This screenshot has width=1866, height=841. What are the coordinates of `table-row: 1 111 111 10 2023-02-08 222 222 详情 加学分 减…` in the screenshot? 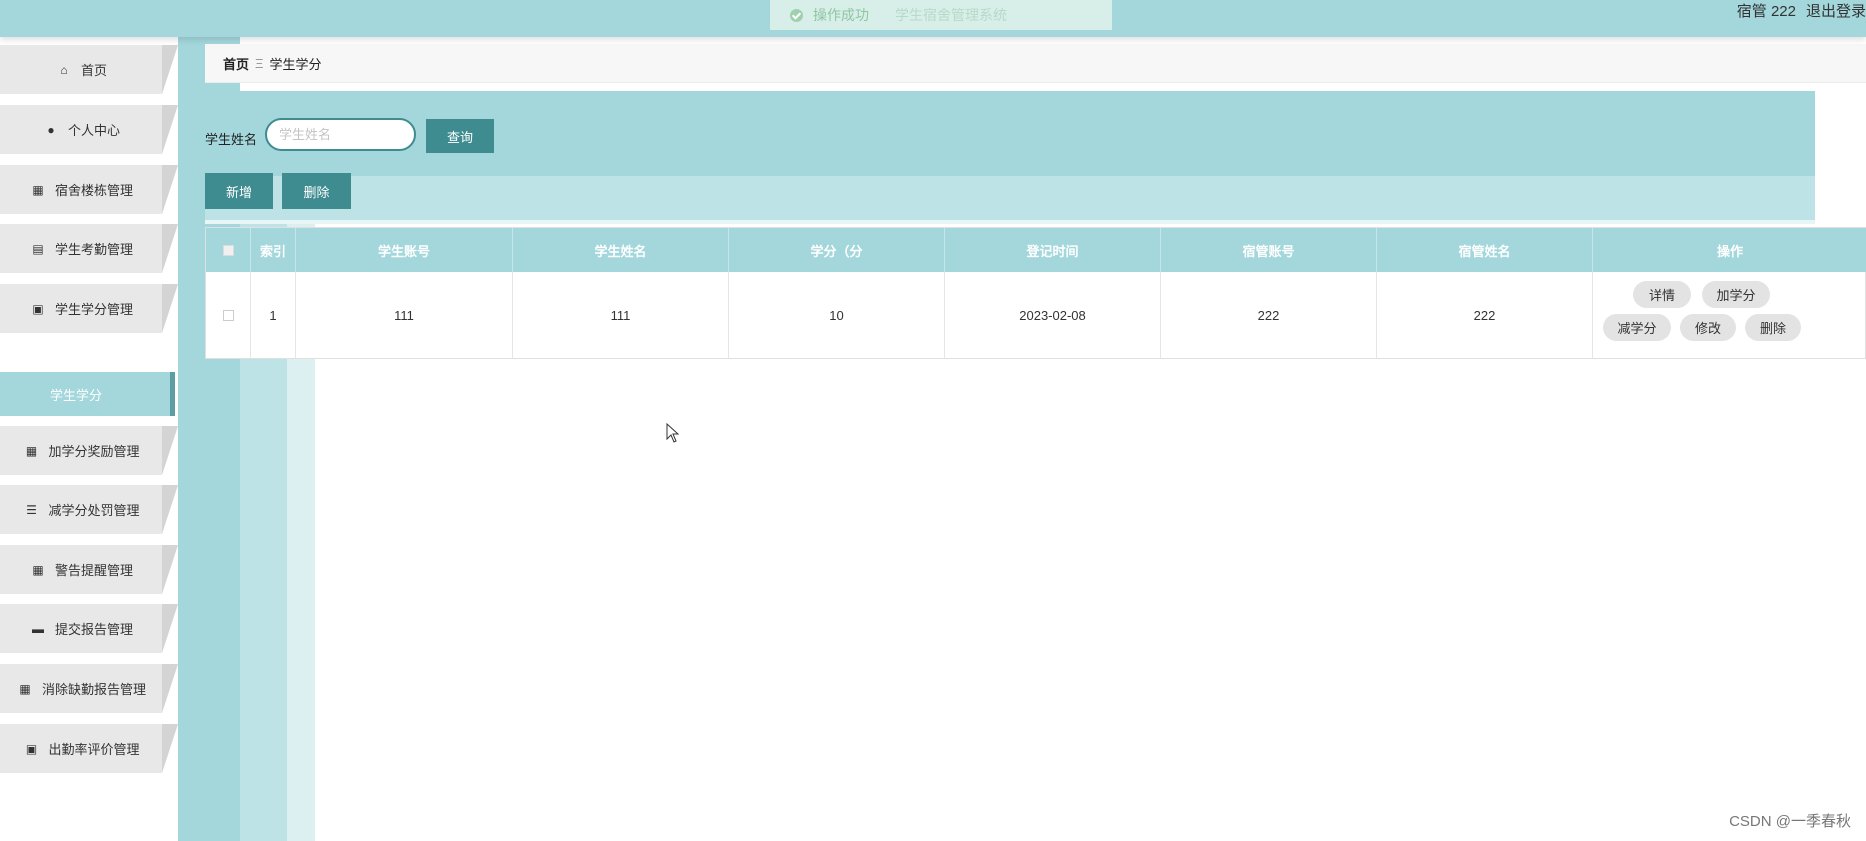 It's located at (1036, 315).